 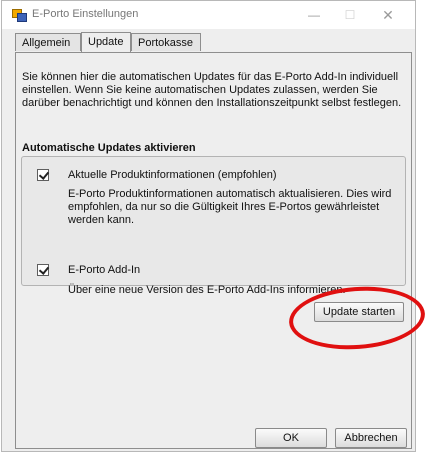 What do you see at coordinates (85, 14) in the screenshot?
I see `window-title: E-Porto Einstellungen` at bounding box center [85, 14].